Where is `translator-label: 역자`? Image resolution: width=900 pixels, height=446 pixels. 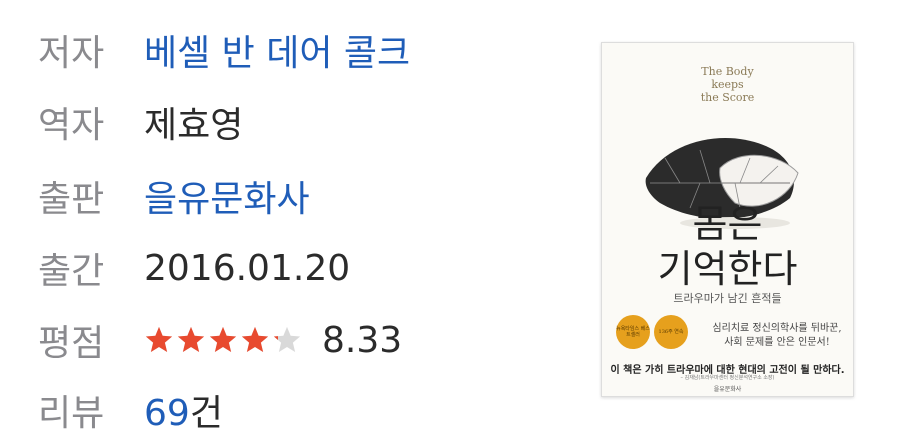 translator-label: 역자 is located at coordinates (71, 125).